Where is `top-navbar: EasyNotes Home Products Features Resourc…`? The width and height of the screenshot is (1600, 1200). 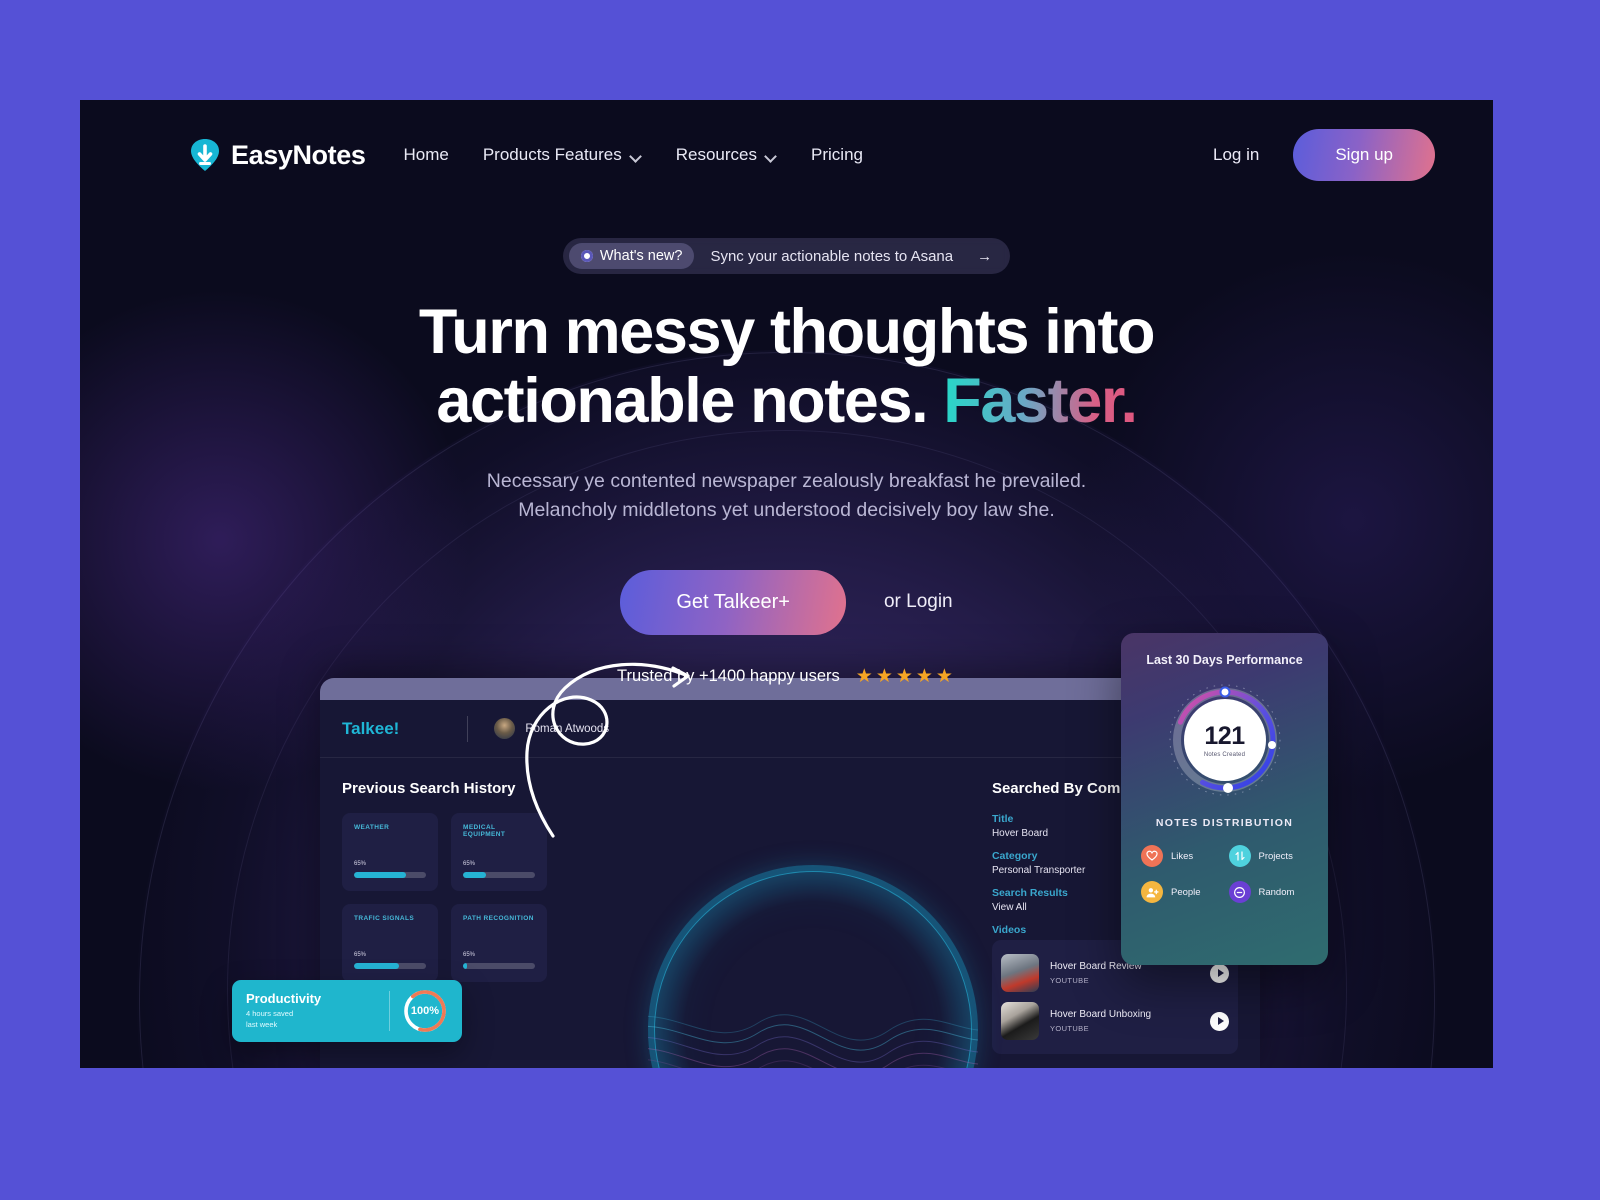 top-navbar: EasyNotes Home Products Features Resourc… is located at coordinates (786, 155).